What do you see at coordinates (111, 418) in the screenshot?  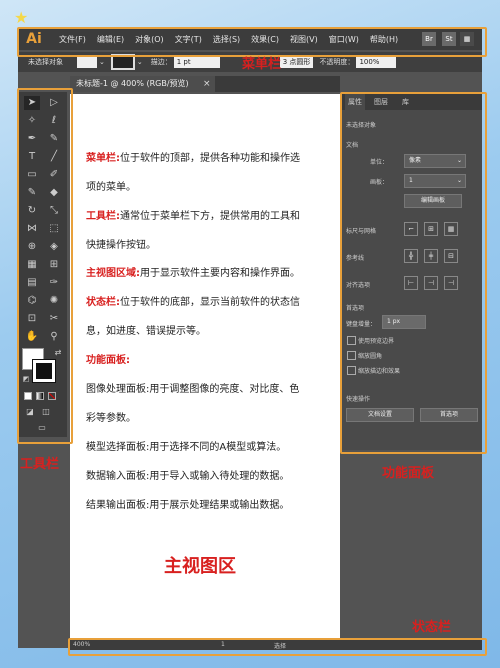 I see `text-line-image-panel-cont: 彩等参数。` at bounding box center [111, 418].